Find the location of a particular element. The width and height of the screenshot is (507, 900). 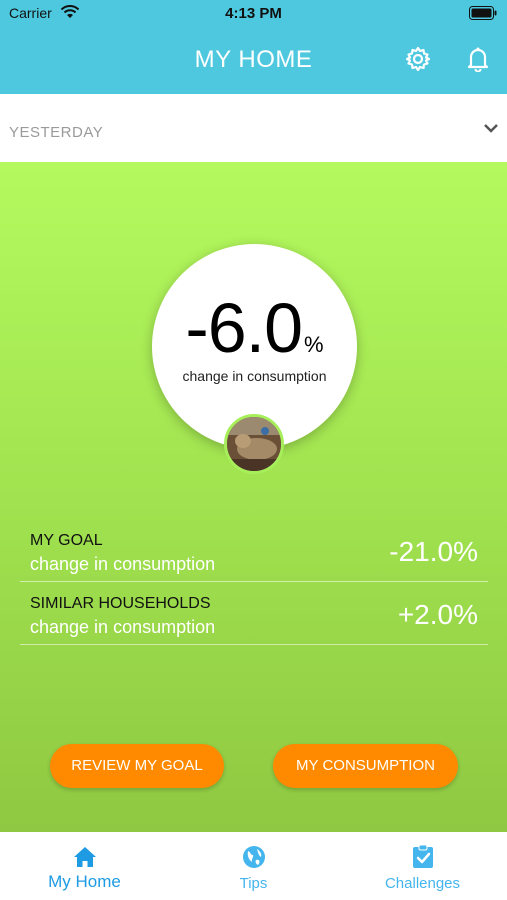

chevron-down-icon is located at coordinates (491, 128).